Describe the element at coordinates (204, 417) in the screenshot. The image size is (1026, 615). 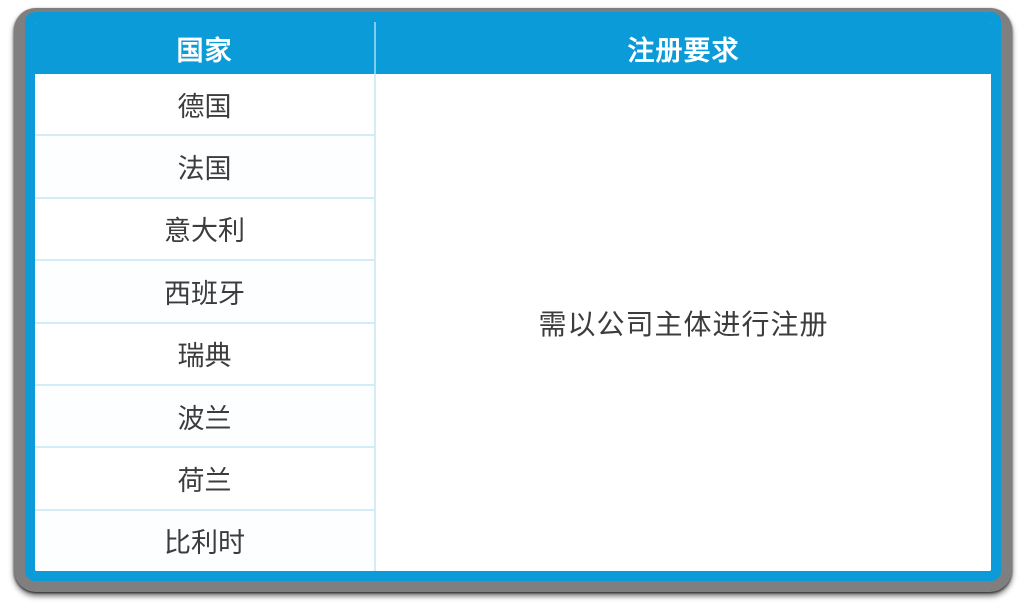
I see `table-row: 波兰` at that location.